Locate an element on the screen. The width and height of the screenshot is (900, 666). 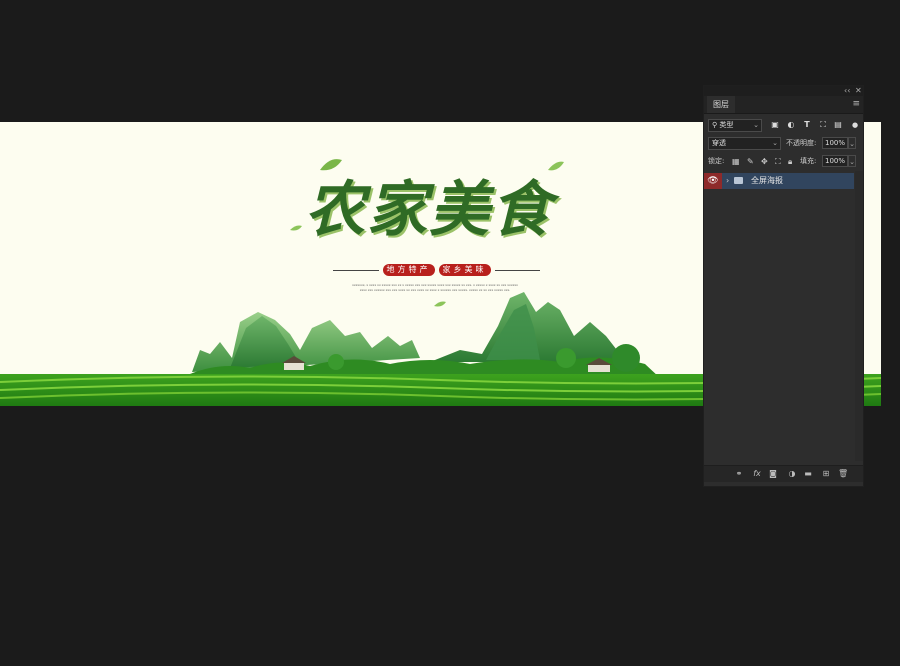
opacity-input: 100% is located at coordinates (835, 143).